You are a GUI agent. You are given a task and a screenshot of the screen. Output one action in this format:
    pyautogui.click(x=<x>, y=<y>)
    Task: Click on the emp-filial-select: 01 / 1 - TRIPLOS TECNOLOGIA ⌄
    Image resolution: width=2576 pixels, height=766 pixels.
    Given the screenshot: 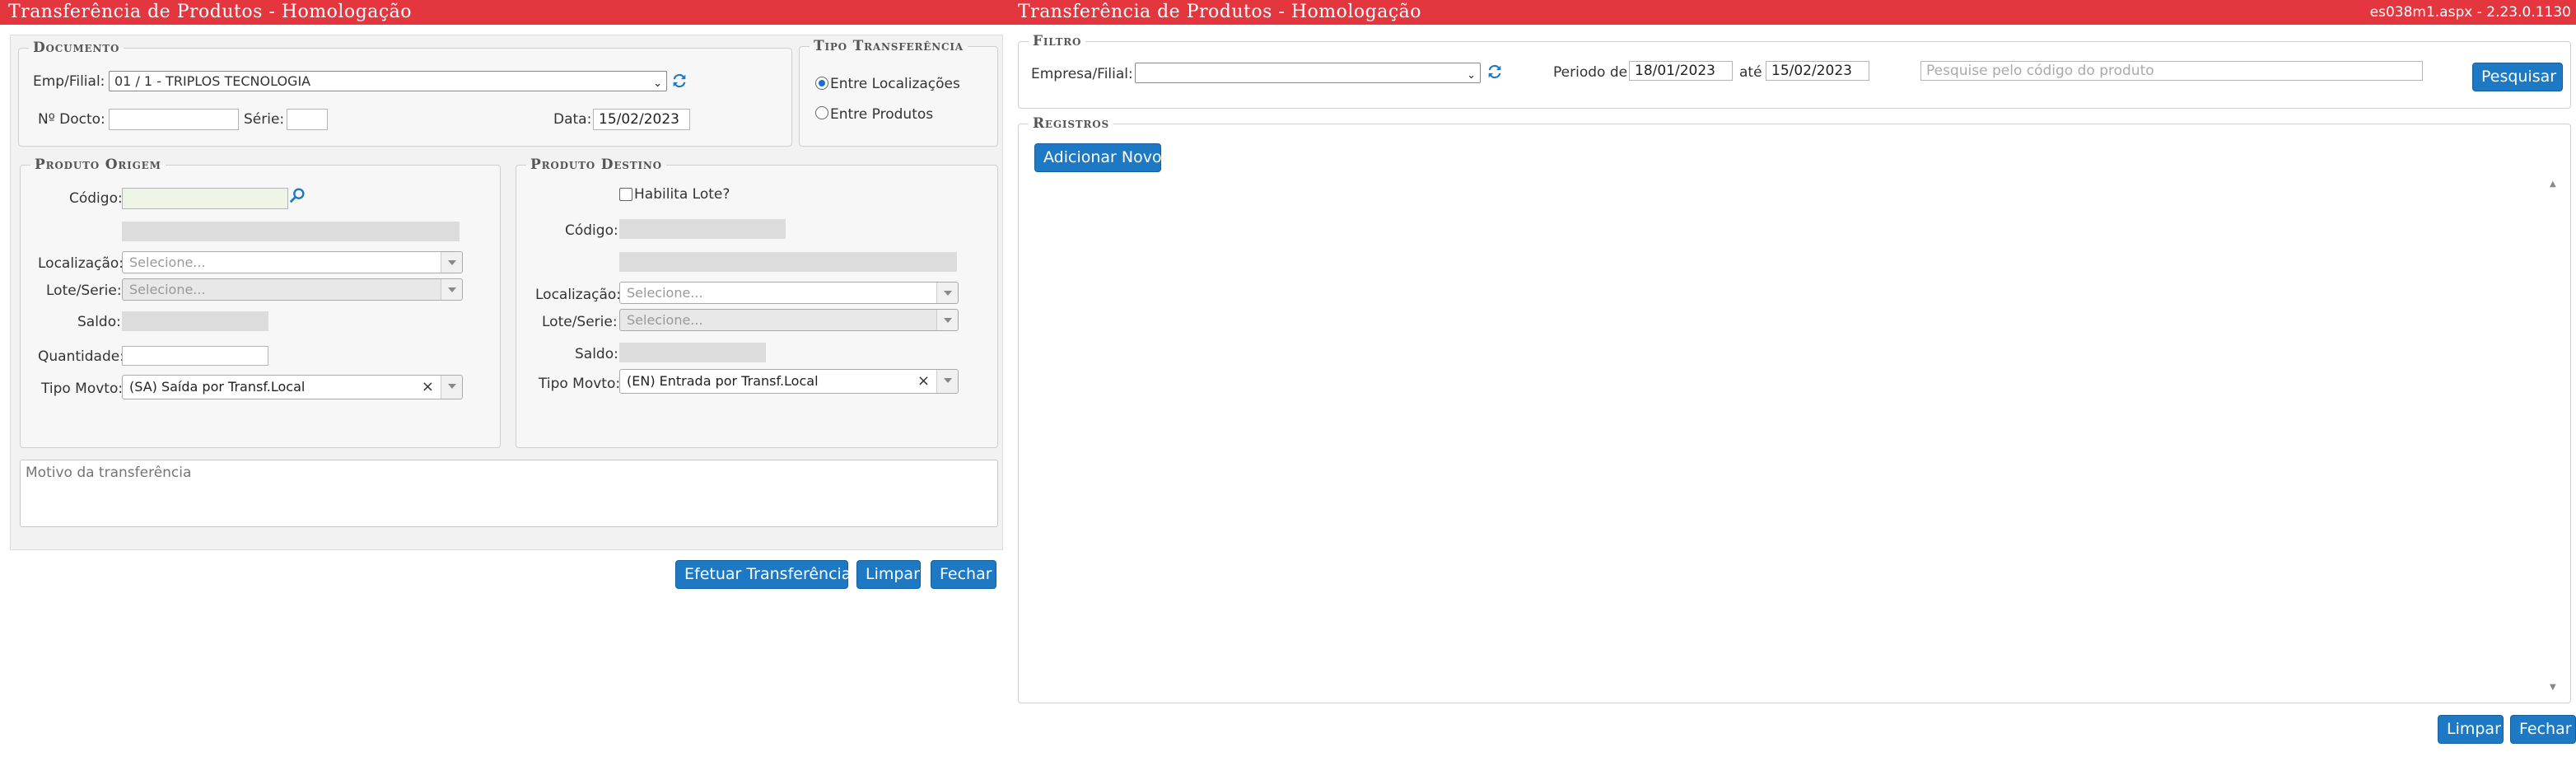 What is the action you would take?
    pyautogui.click(x=388, y=81)
    